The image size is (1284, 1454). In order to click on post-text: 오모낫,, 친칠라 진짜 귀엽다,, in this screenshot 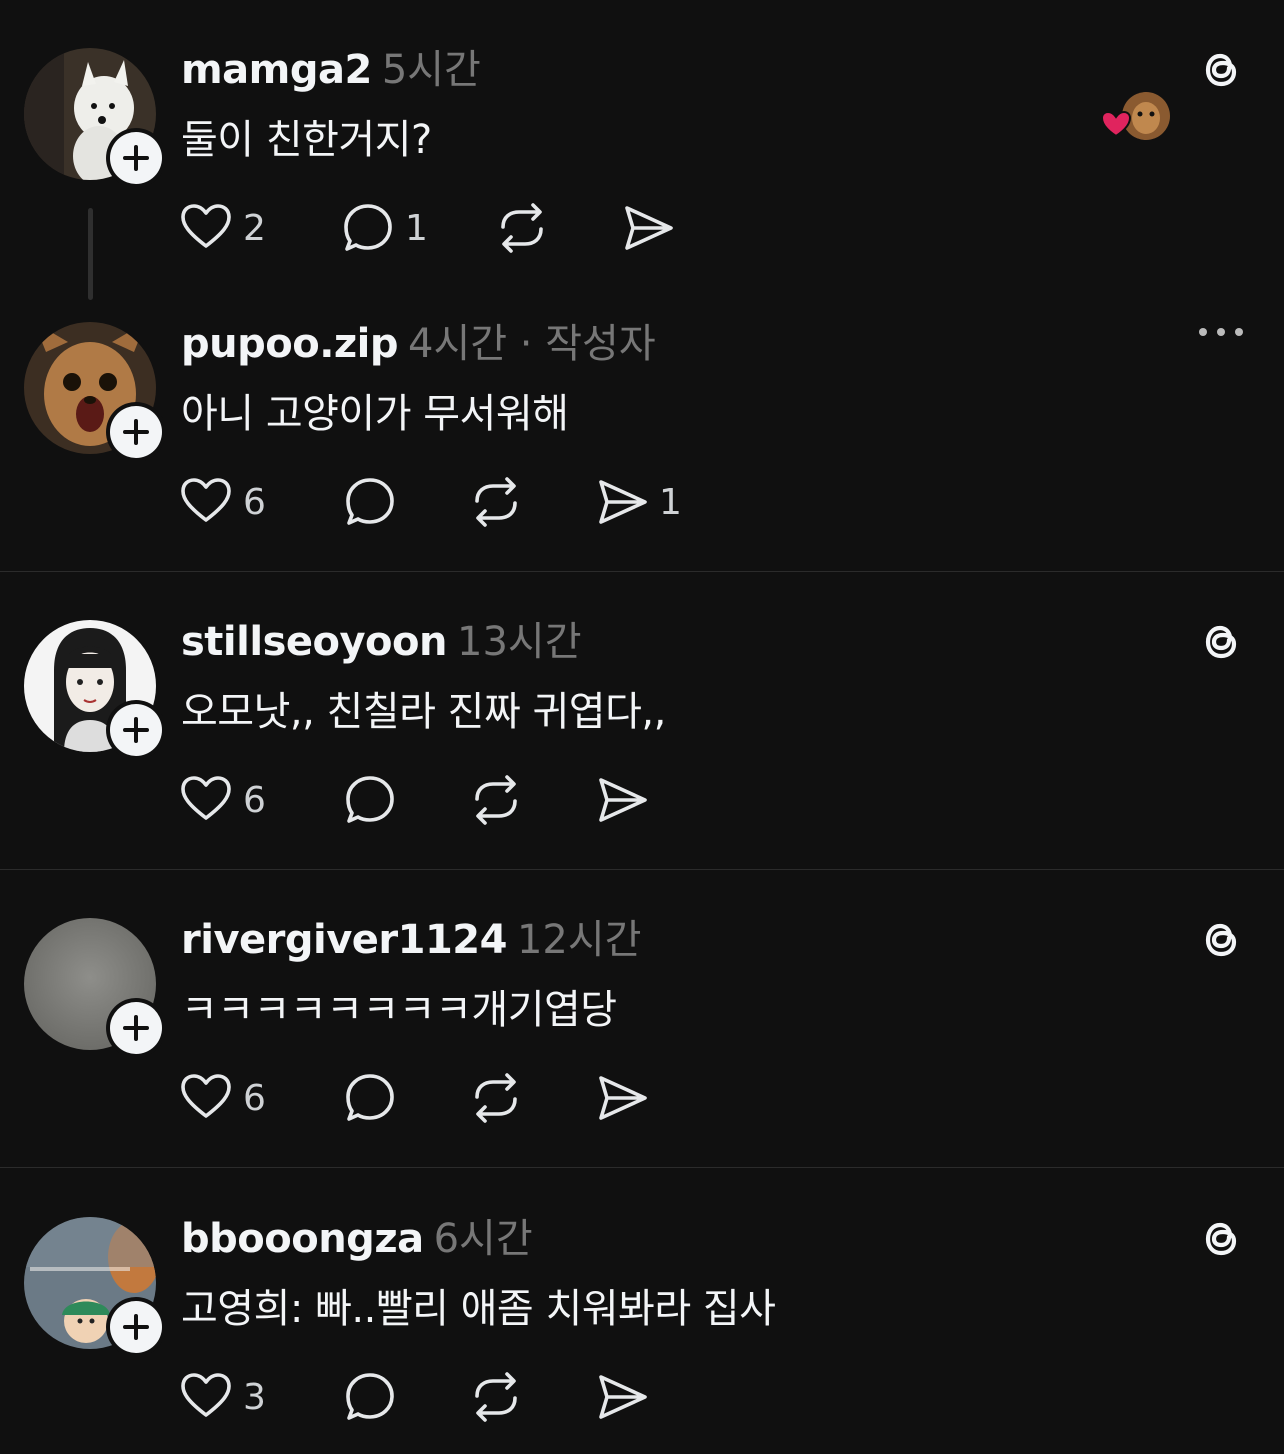, I will do `click(423, 712)`.